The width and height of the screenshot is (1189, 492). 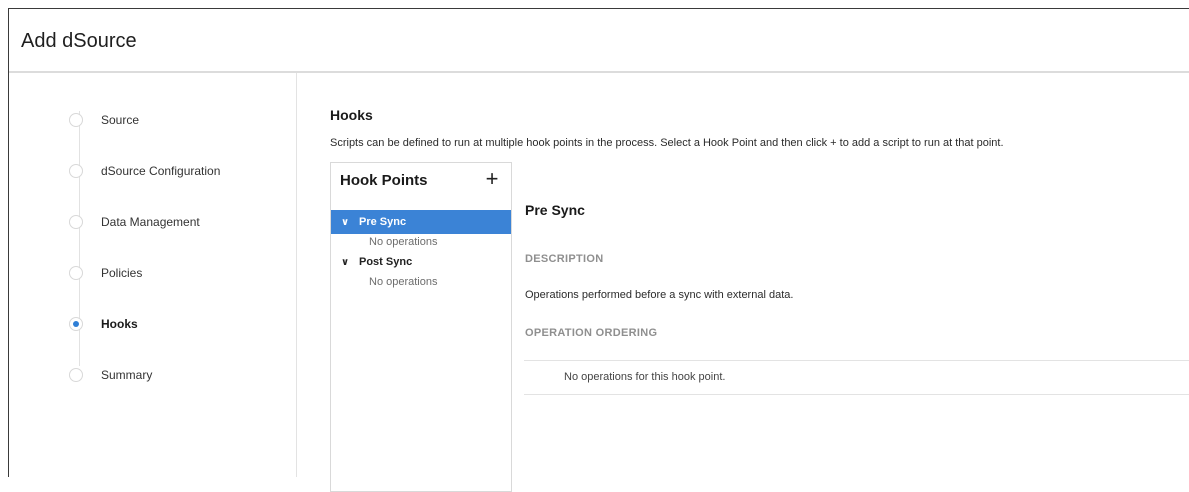 I want to click on step-data-management: Data Management, so click(x=134, y=222).